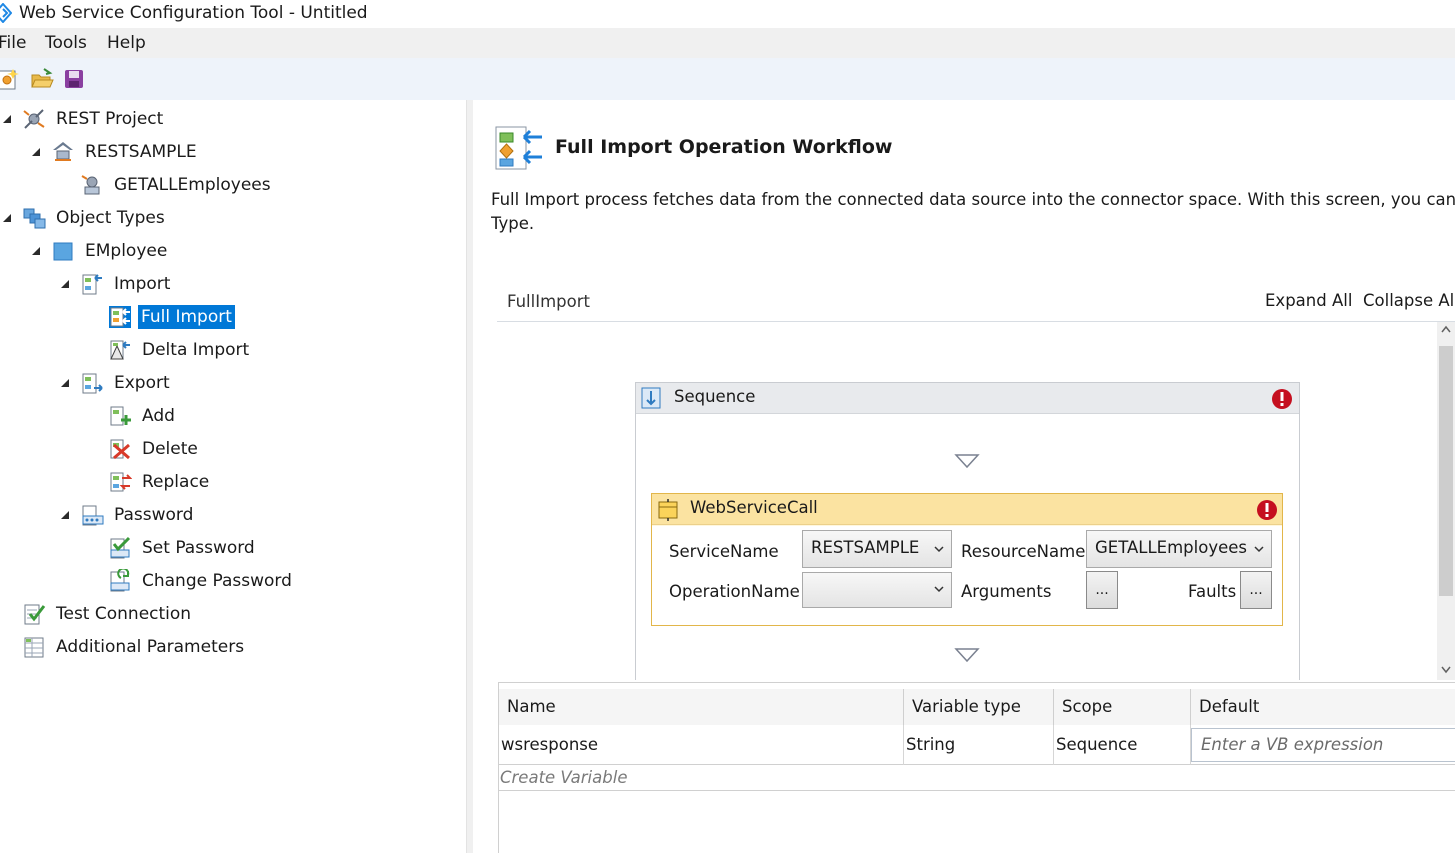  What do you see at coordinates (715, 396) in the screenshot?
I see `sequence-label: Sequence` at bounding box center [715, 396].